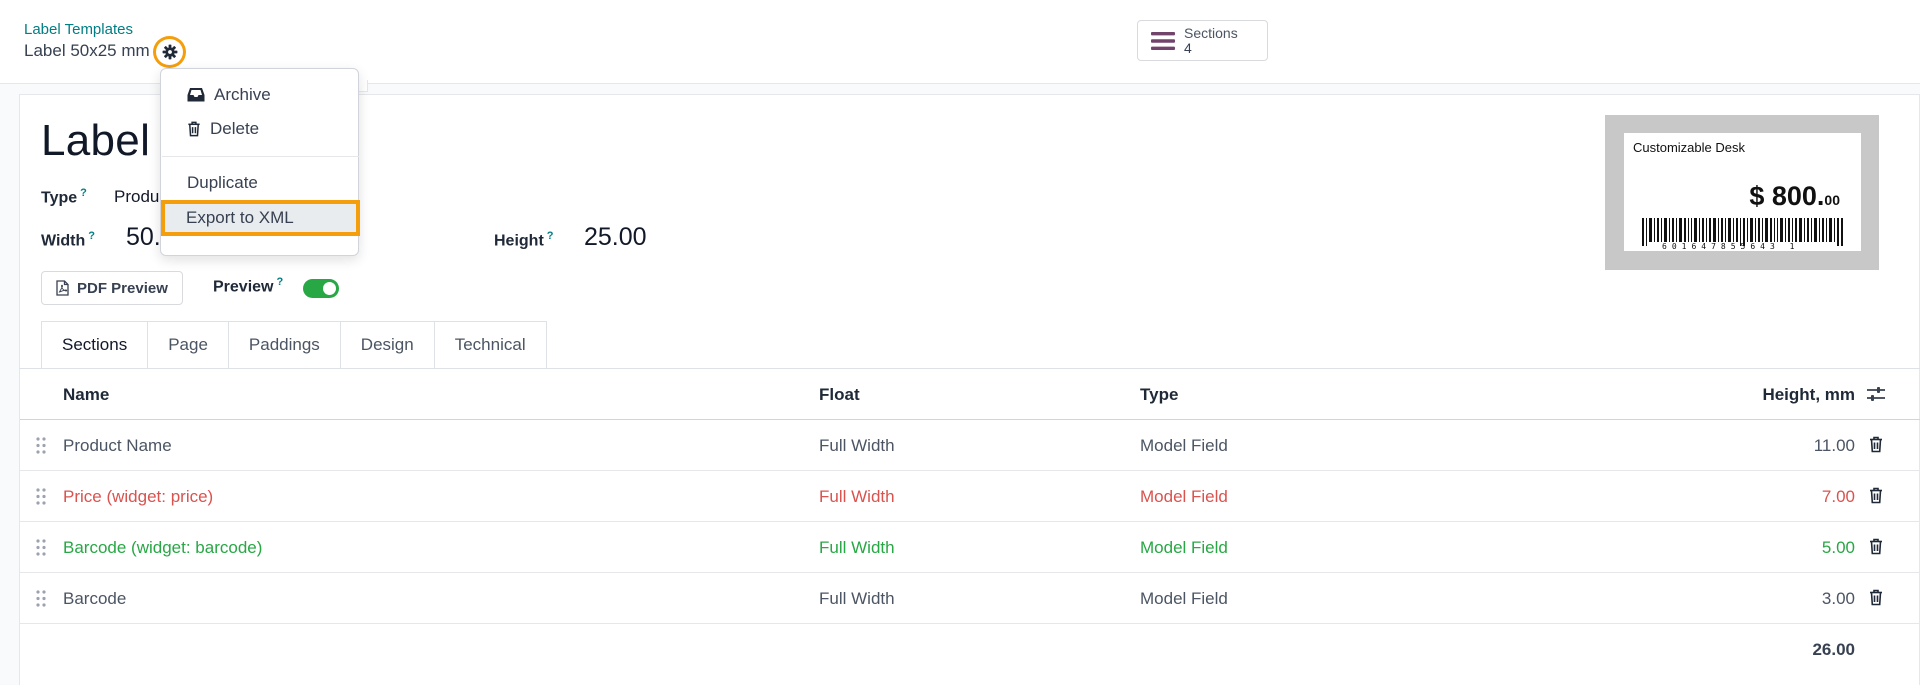 This screenshot has width=1920, height=685. I want to click on menu-item-delete: Delete, so click(260, 128).